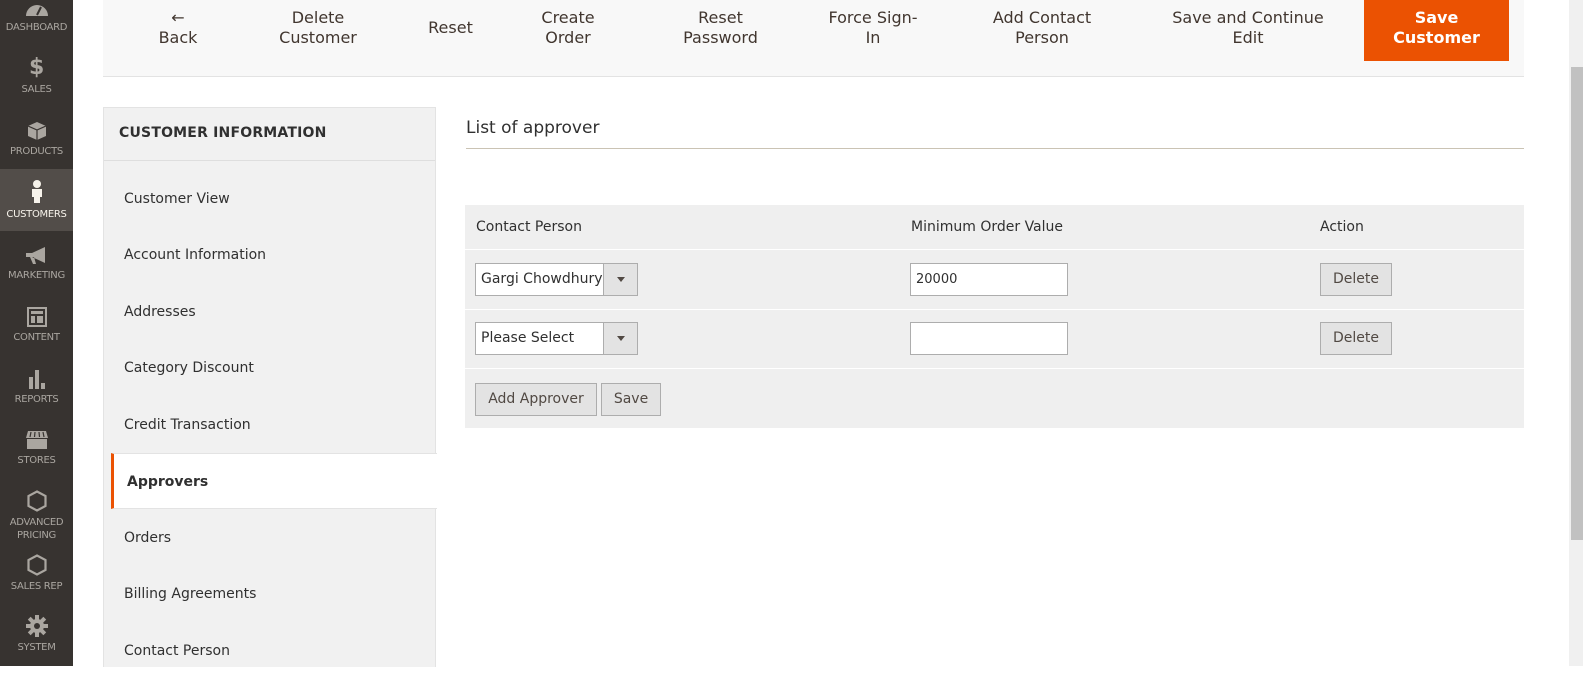  I want to click on nav-dashboard: DASHBOARD, so click(36, 22).